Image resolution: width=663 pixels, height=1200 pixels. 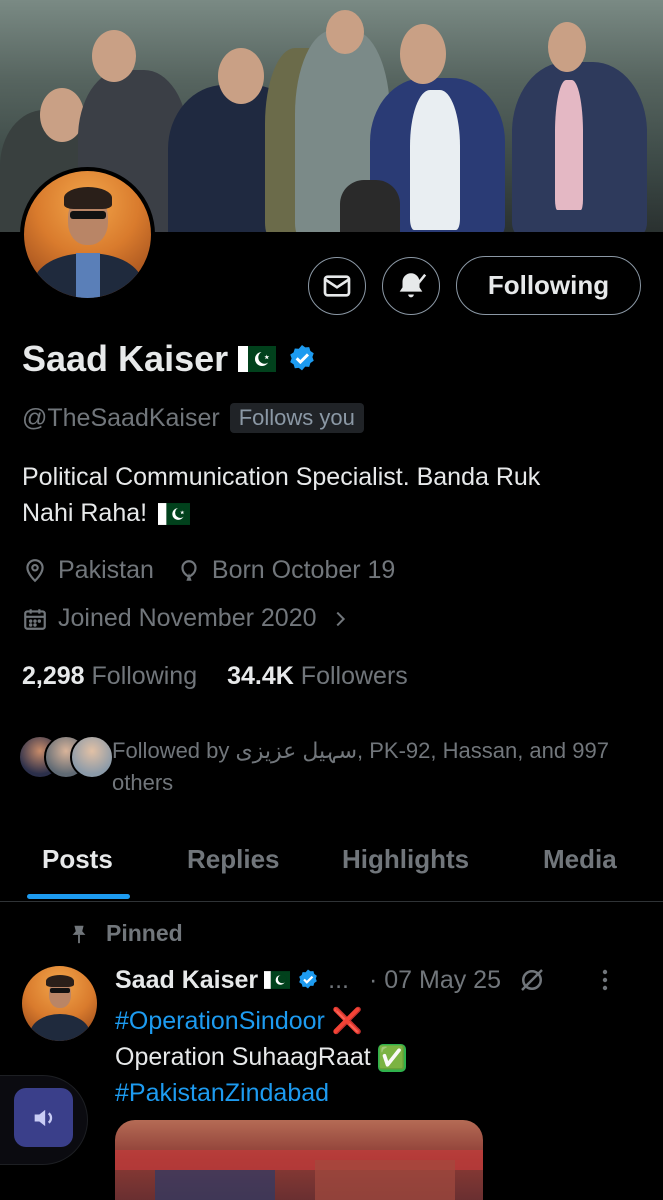 I want to click on mail-icon, so click(x=337, y=286).